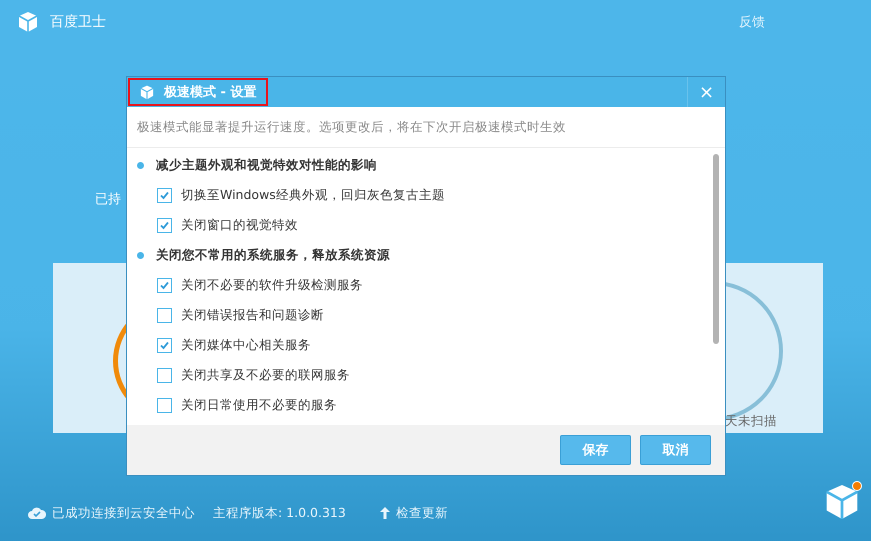  Describe the element at coordinates (422, 513) in the screenshot. I see `check-update-link: 检查更新` at that location.